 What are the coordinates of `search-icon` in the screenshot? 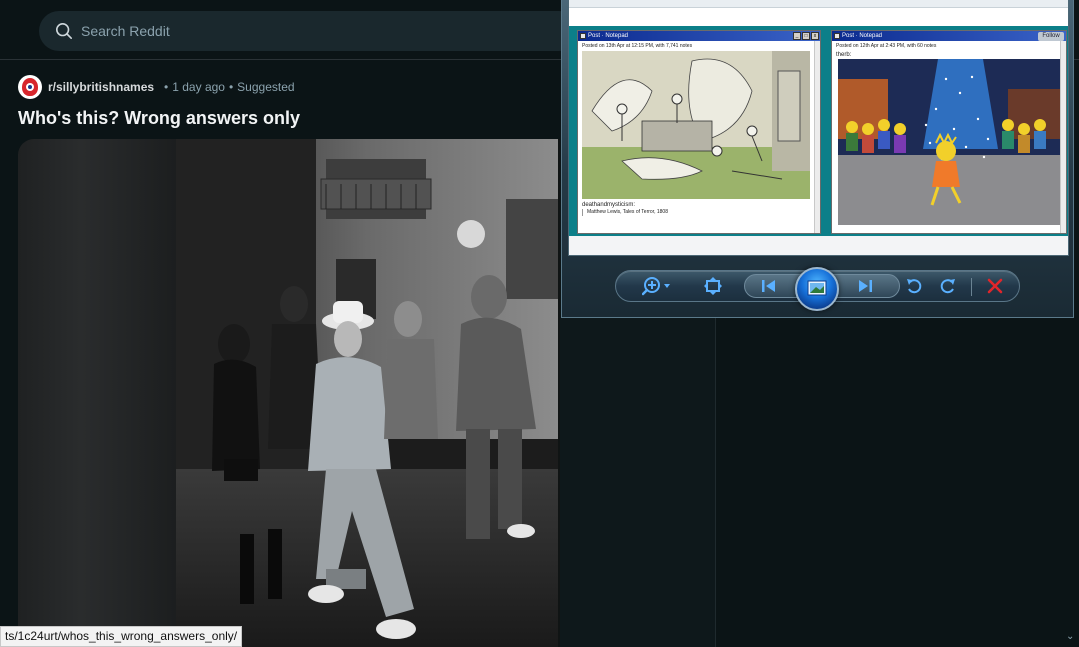 It's located at (64, 31).